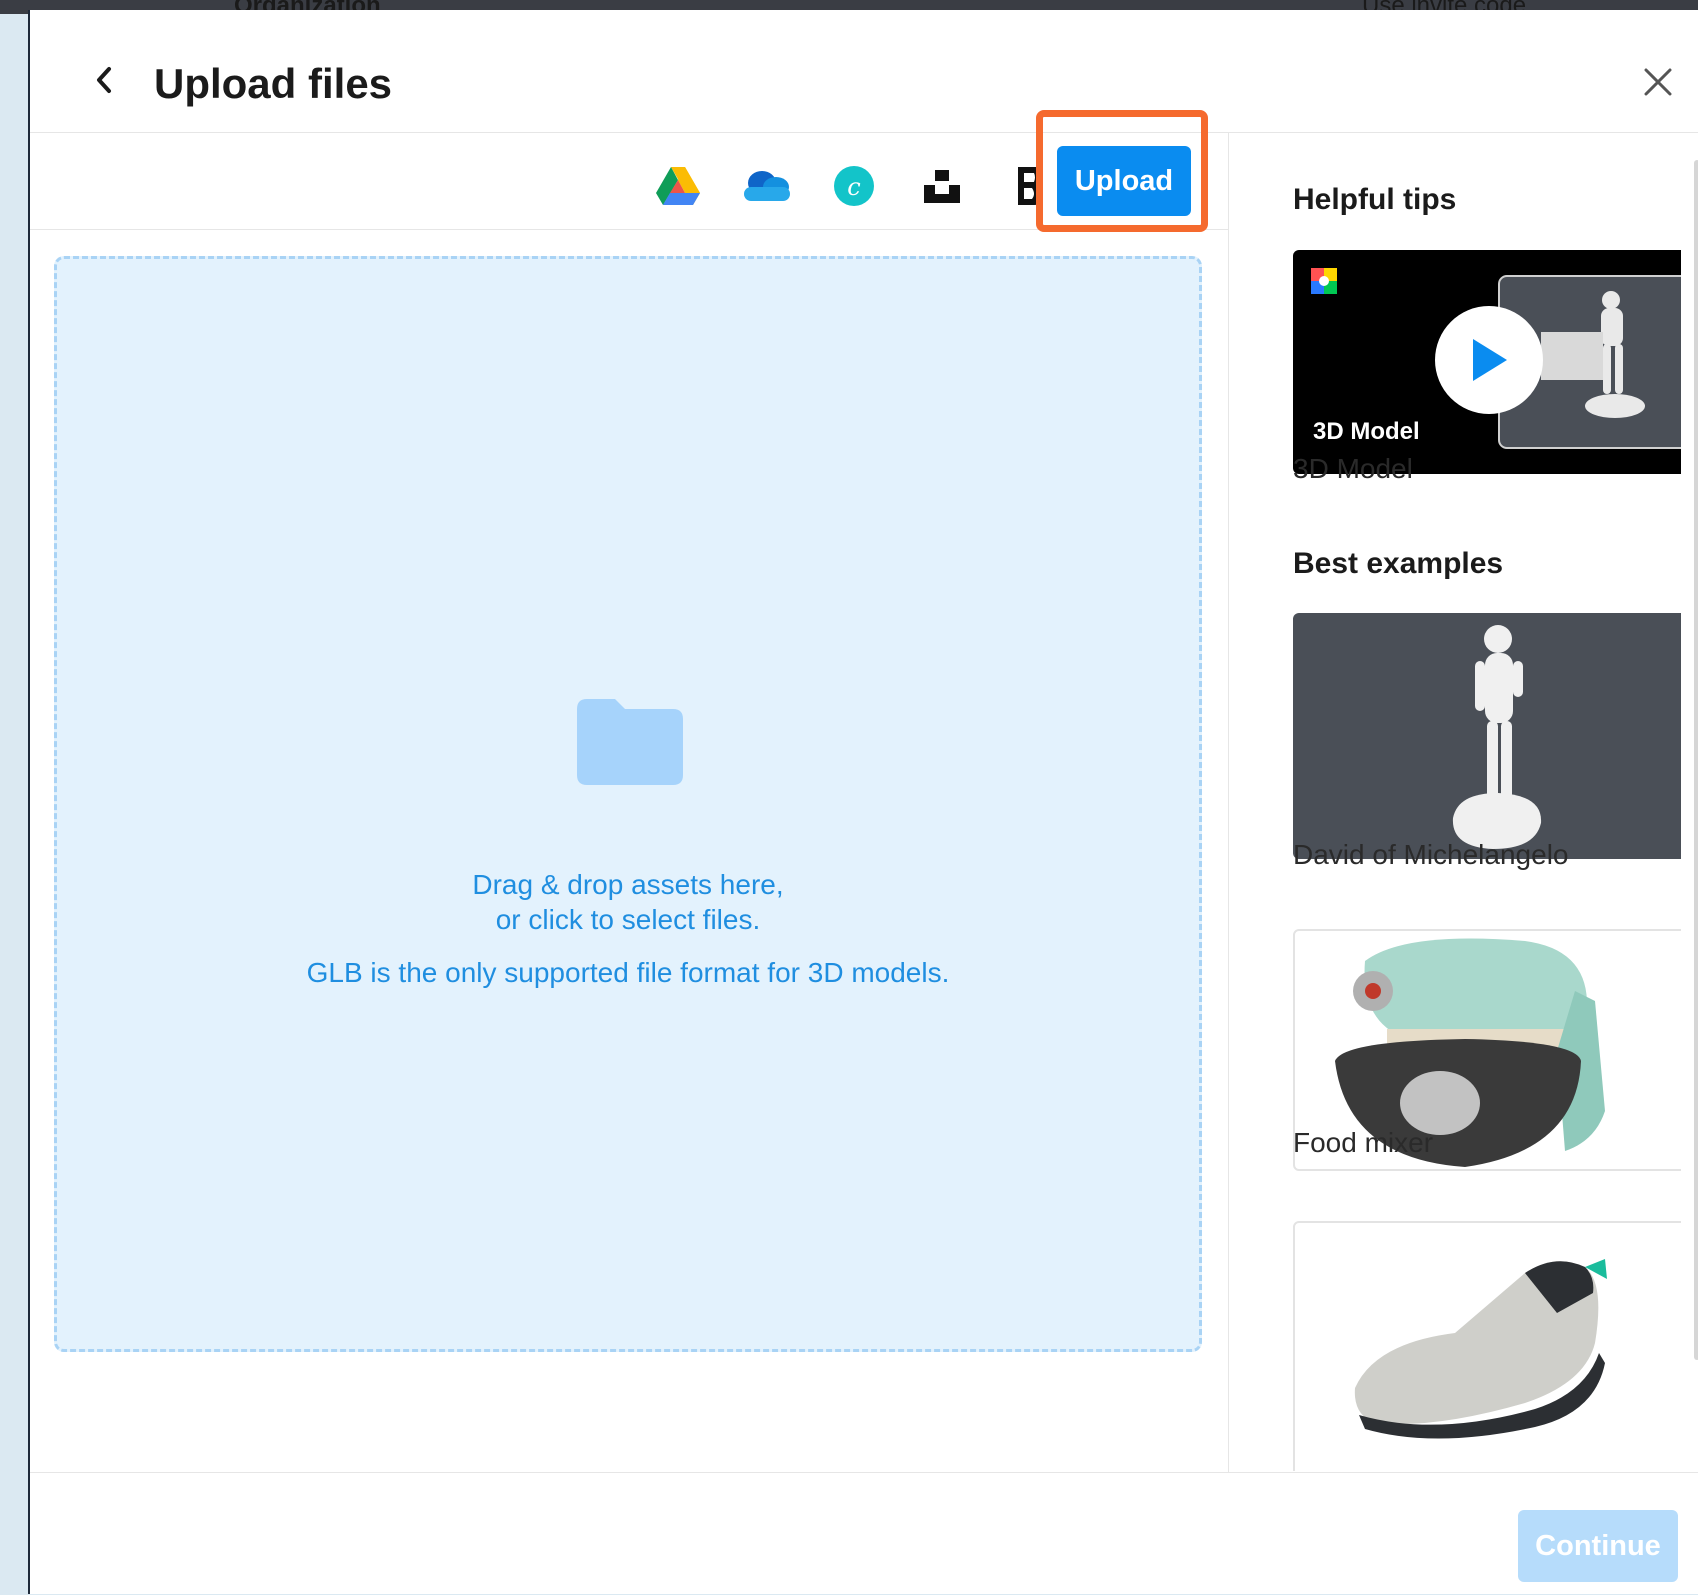 The height and width of the screenshot is (1595, 1698). I want to click on folder-icon, so click(630, 742).